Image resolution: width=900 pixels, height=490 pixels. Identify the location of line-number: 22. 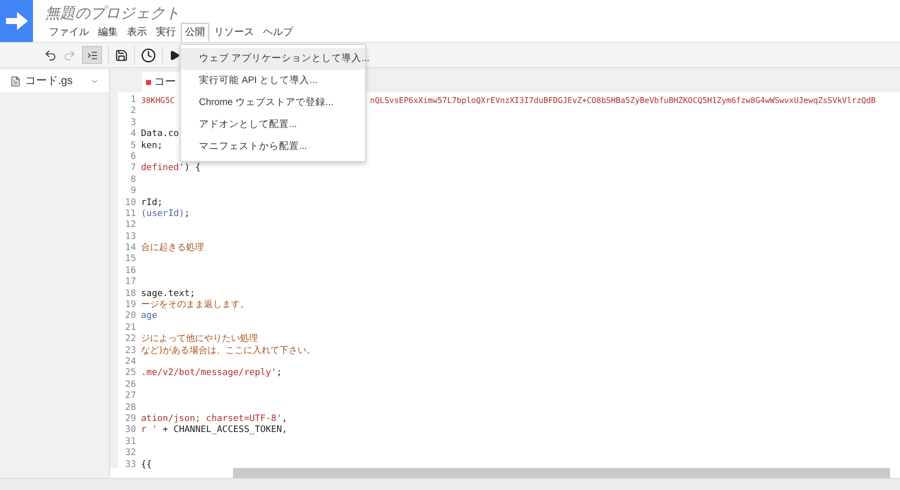
(130, 340).